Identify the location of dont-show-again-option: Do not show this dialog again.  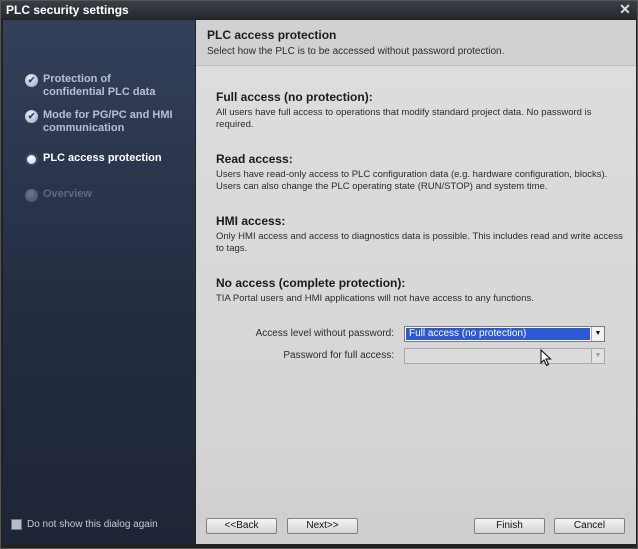
(84, 524).